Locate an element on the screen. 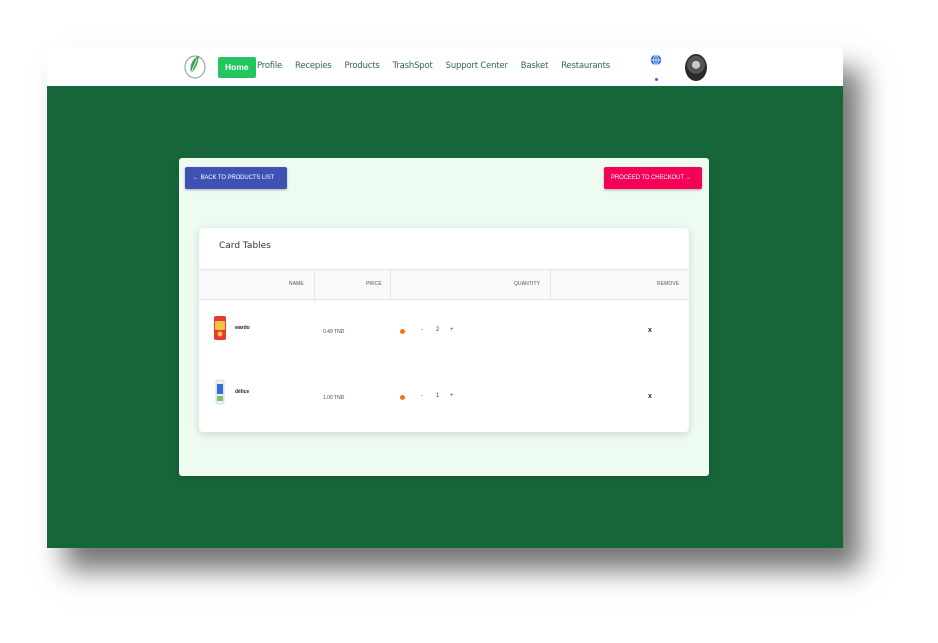  quantity-value: 1 is located at coordinates (438, 396).